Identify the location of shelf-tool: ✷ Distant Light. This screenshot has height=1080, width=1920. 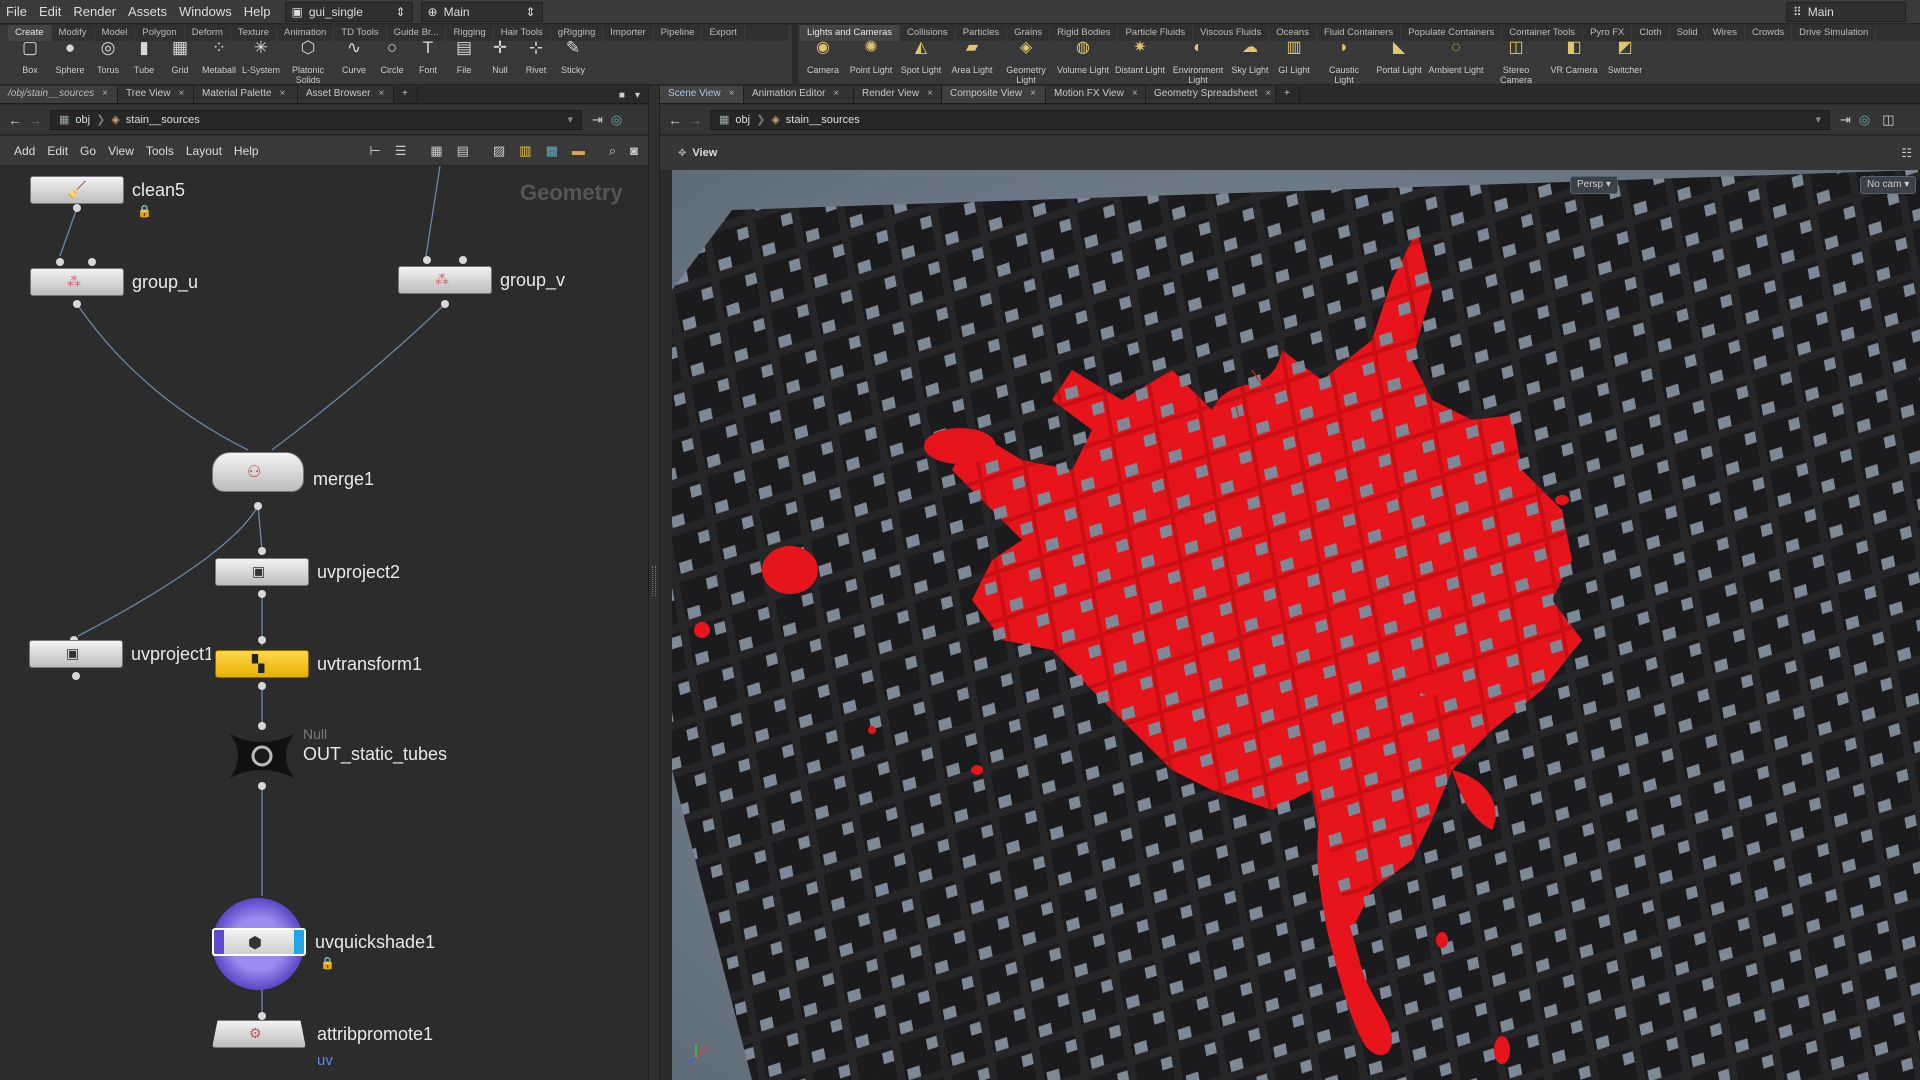
(1140, 62).